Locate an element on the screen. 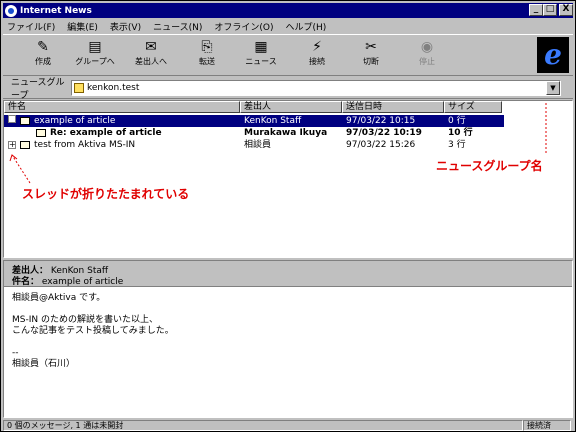 This screenshot has width=576, height=432. reply-author-label: 差出人へ is located at coordinates (151, 61).